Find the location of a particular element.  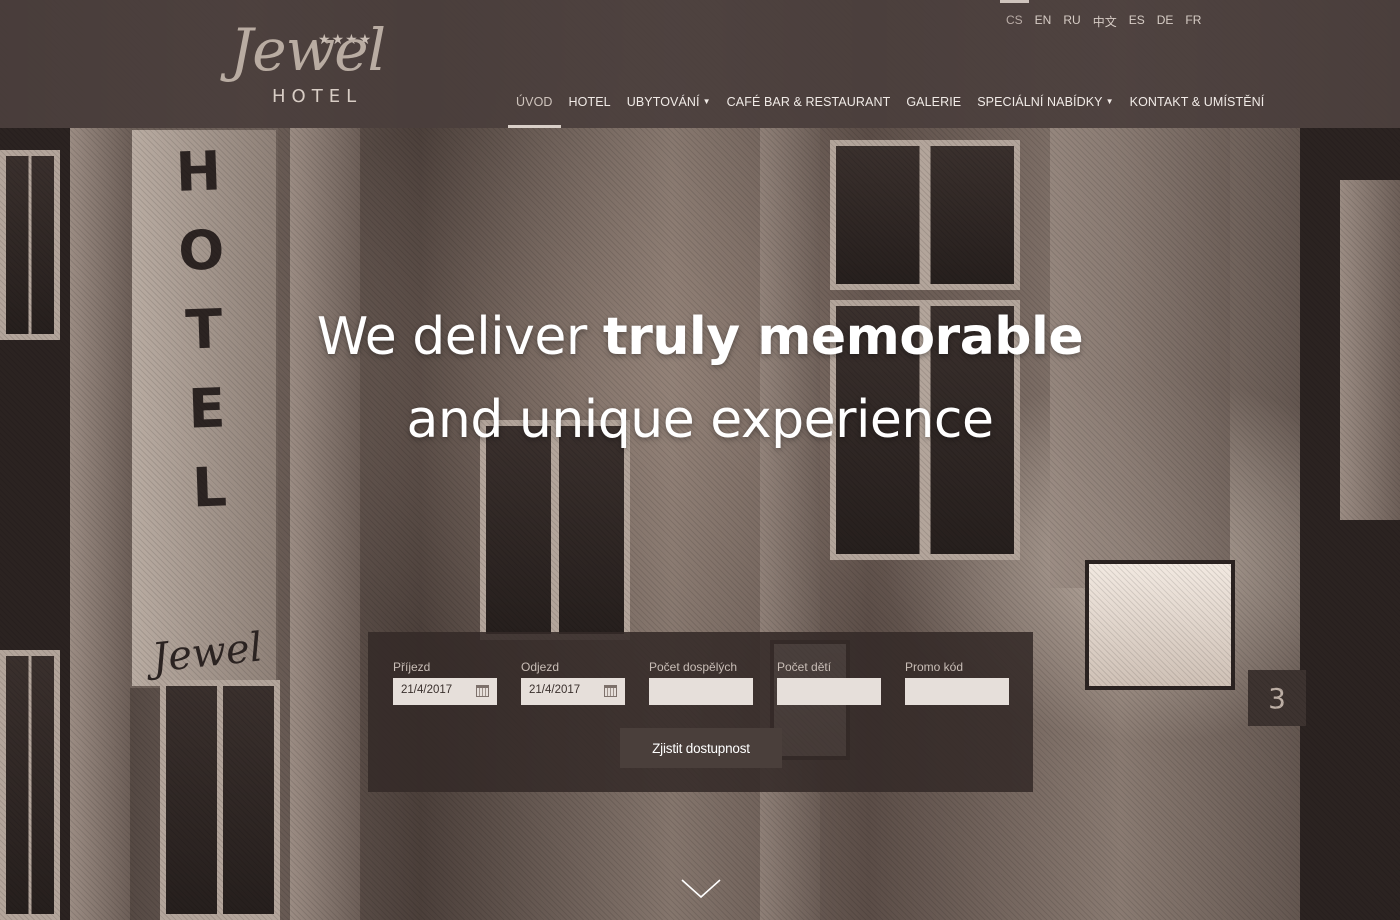

lang-ru: RU is located at coordinates (1071, 21).